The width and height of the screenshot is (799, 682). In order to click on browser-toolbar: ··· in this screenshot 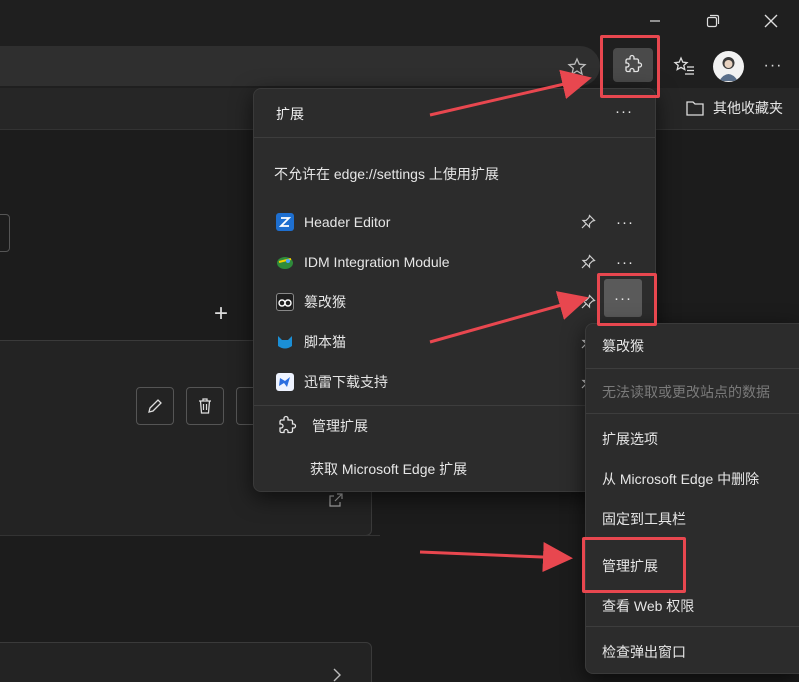, I will do `click(399, 65)`.